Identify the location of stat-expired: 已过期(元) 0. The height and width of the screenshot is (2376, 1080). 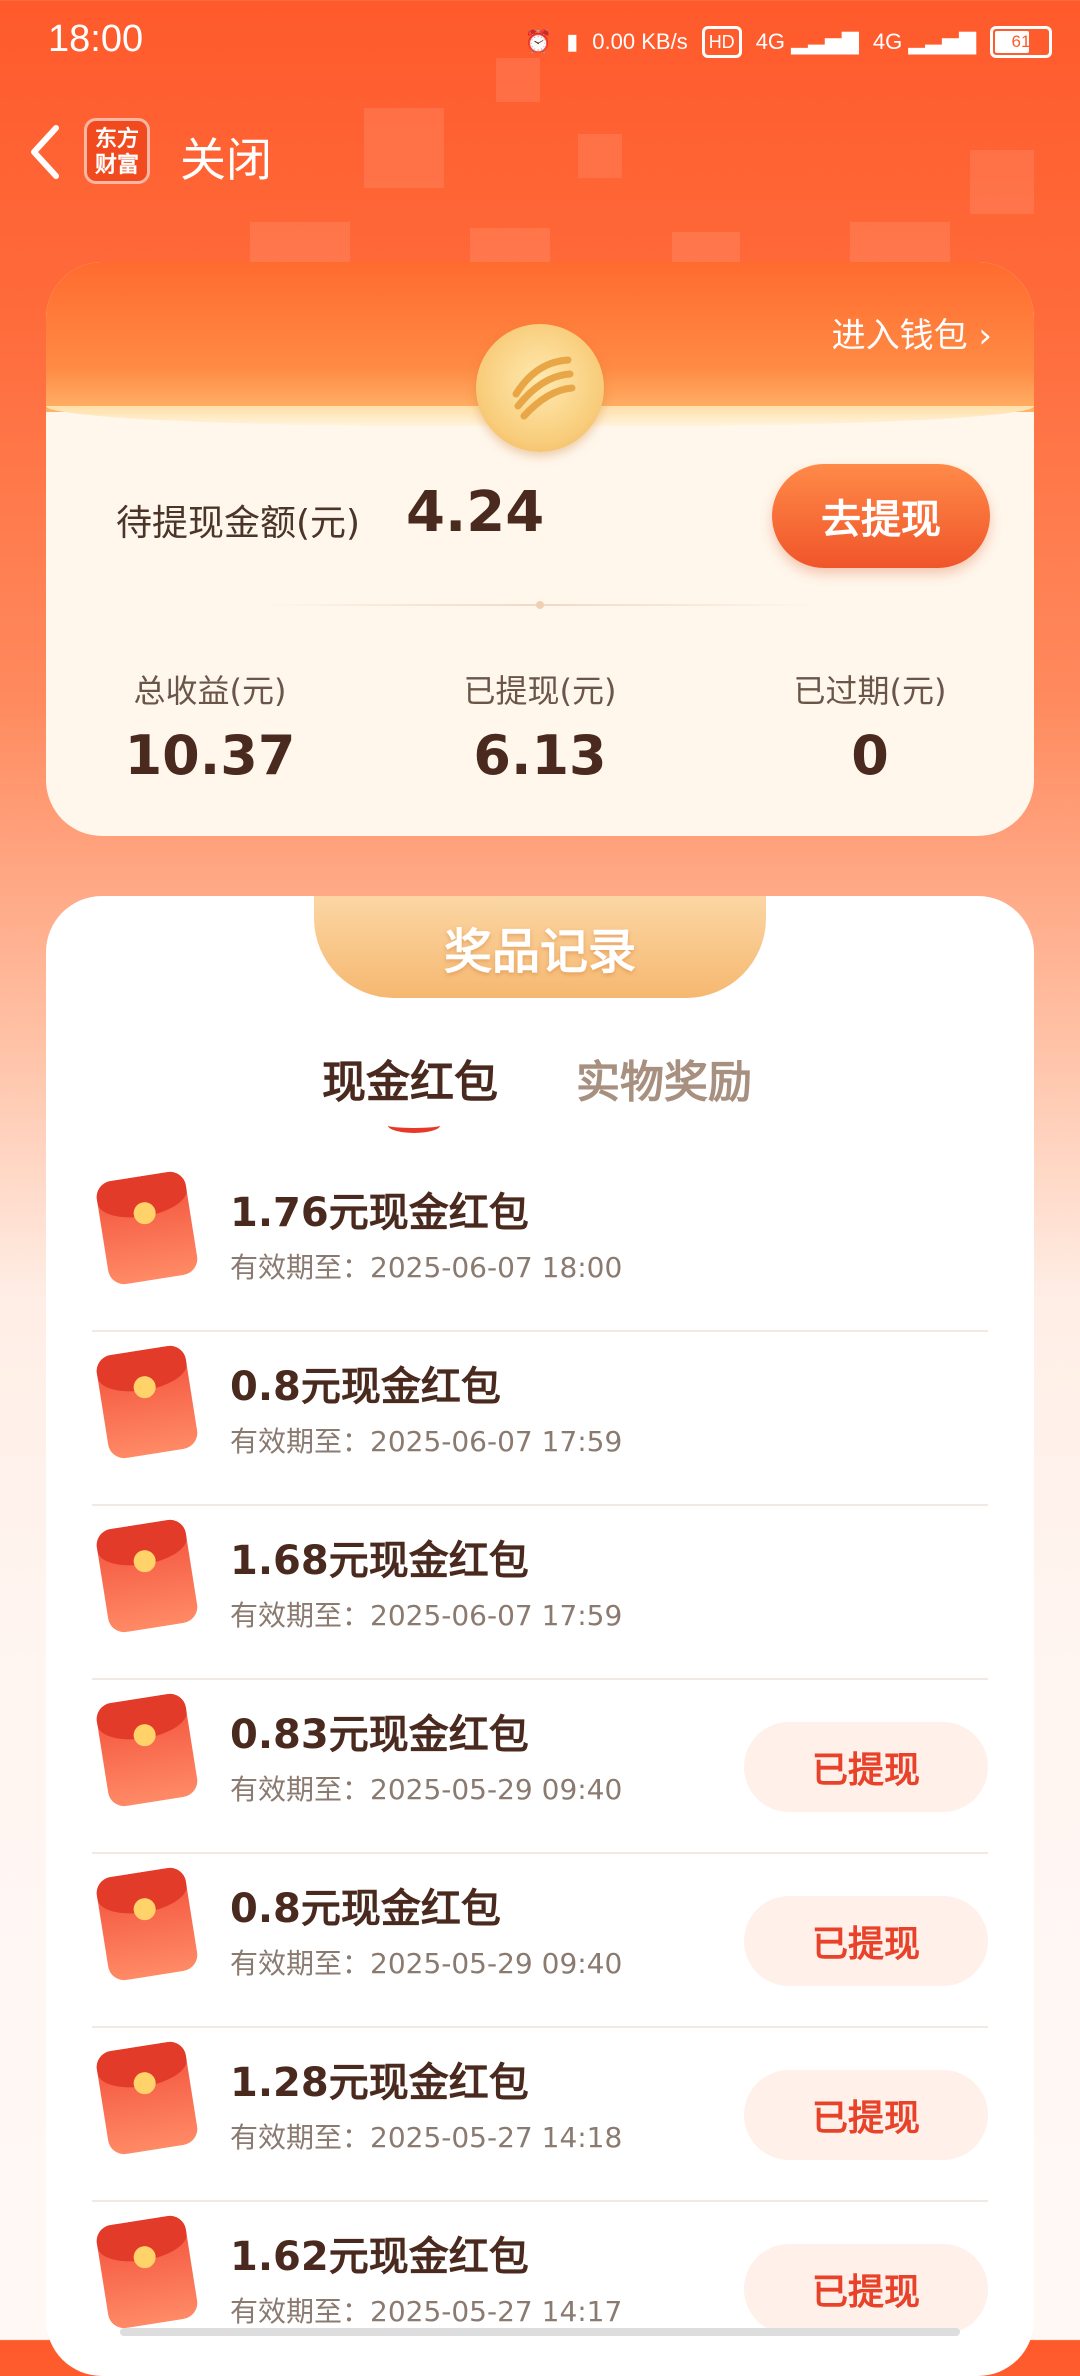
(870, 726).